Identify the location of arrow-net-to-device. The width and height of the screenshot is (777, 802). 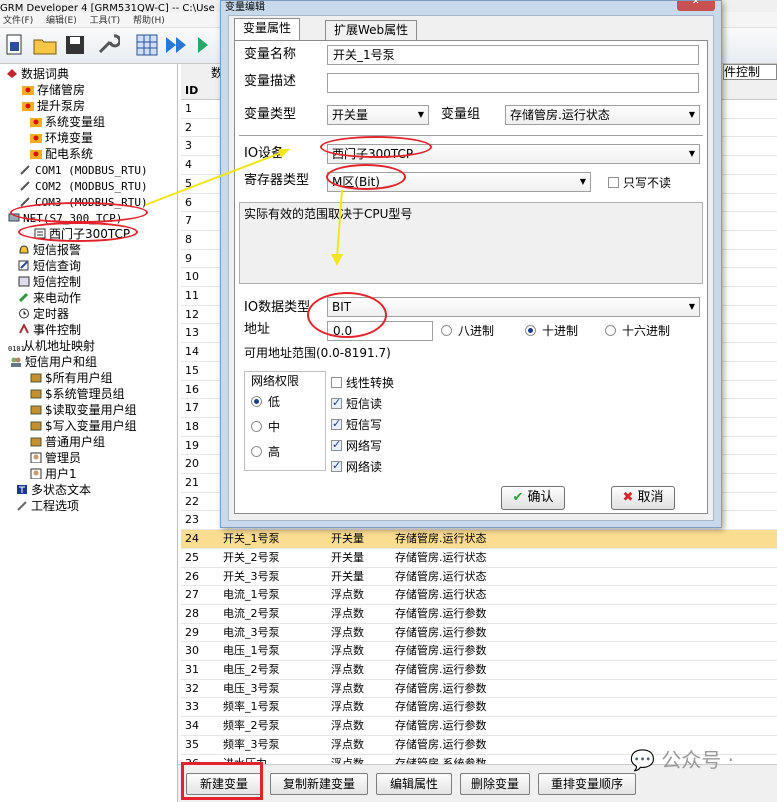
(214, 178).